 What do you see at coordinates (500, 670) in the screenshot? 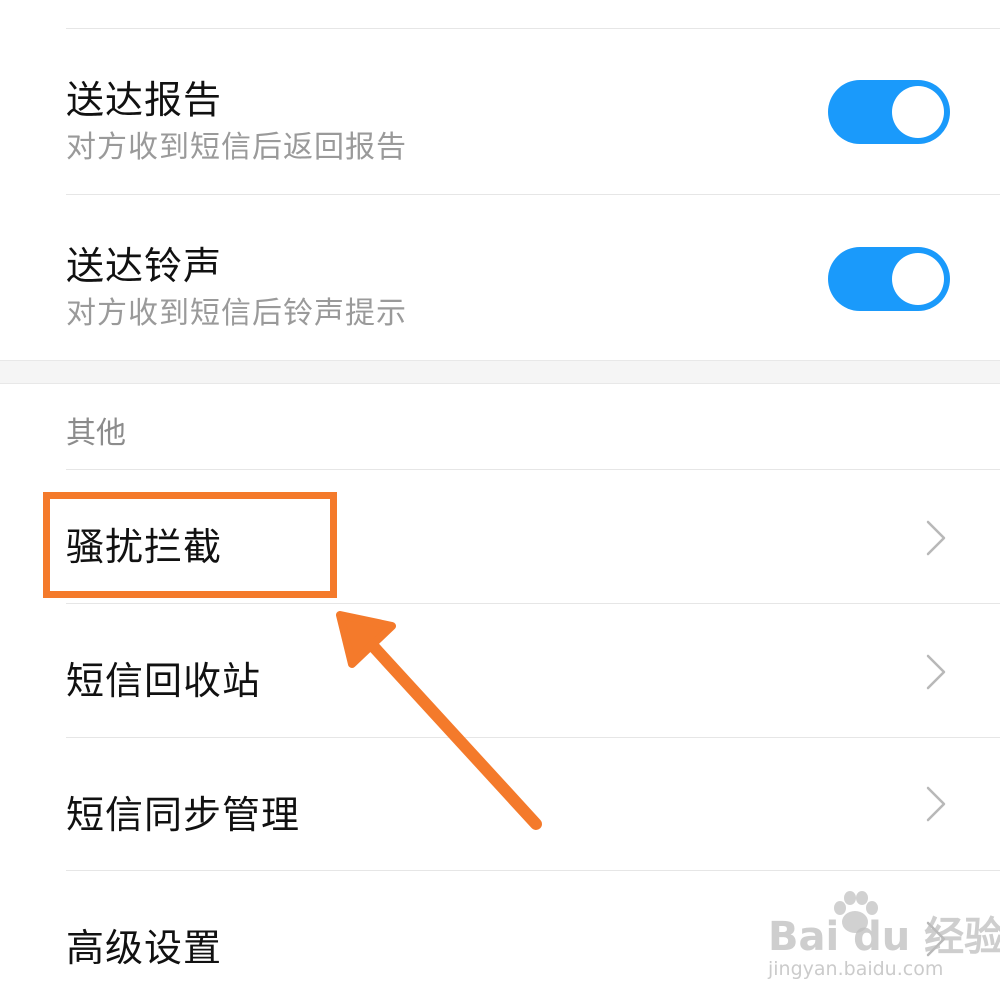
I see `list-item-sms-recycle-bin: 短信回收站` at bounding box center [500, 670].